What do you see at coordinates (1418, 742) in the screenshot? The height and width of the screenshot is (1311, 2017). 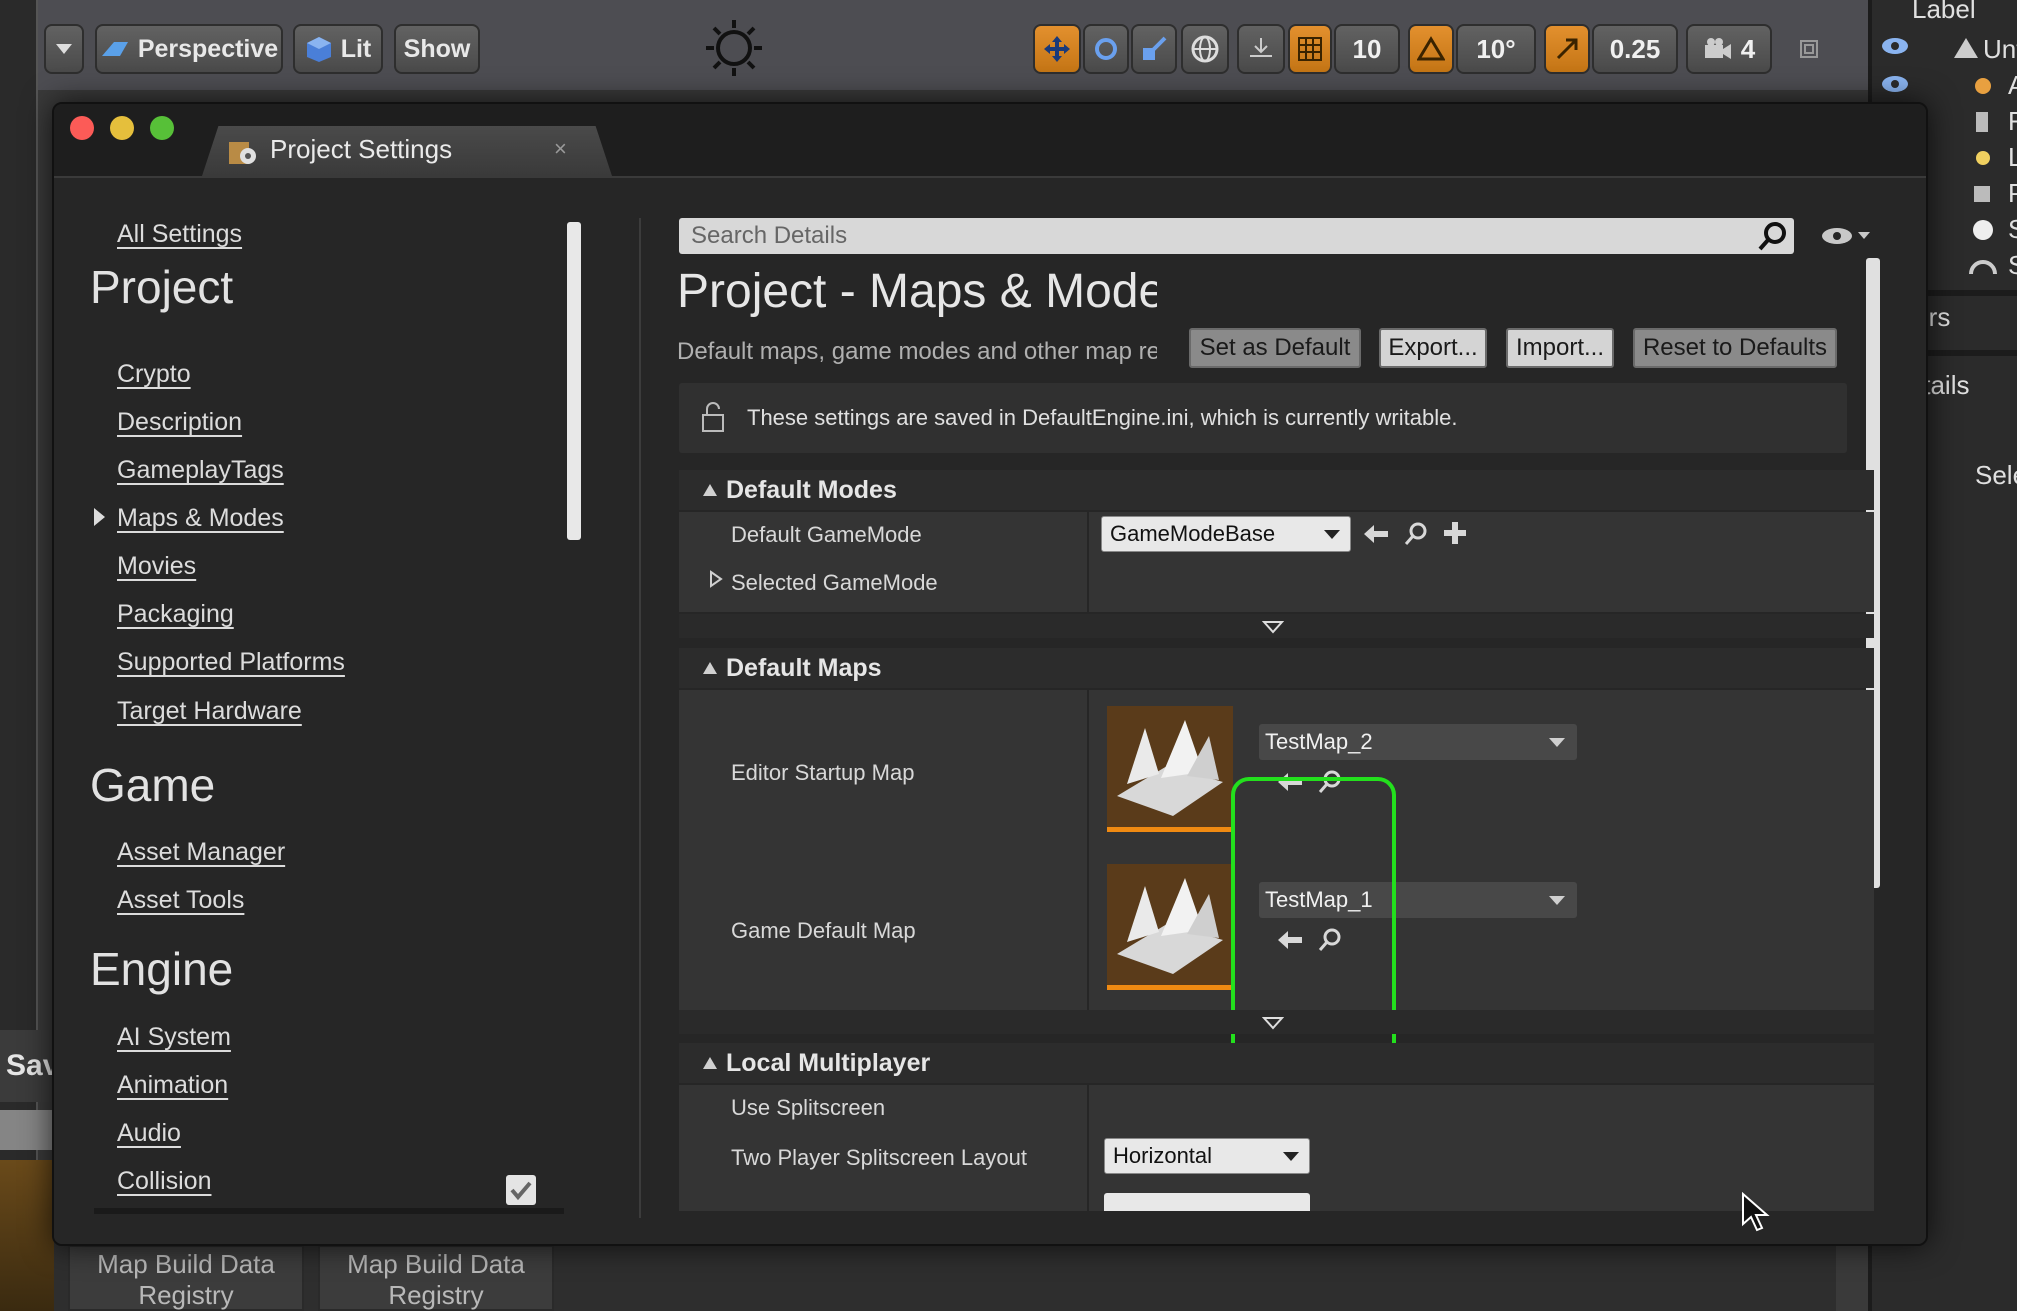 I see `editor-startup-map-combo: TestMap_2` at bounding box center [1418, 742].